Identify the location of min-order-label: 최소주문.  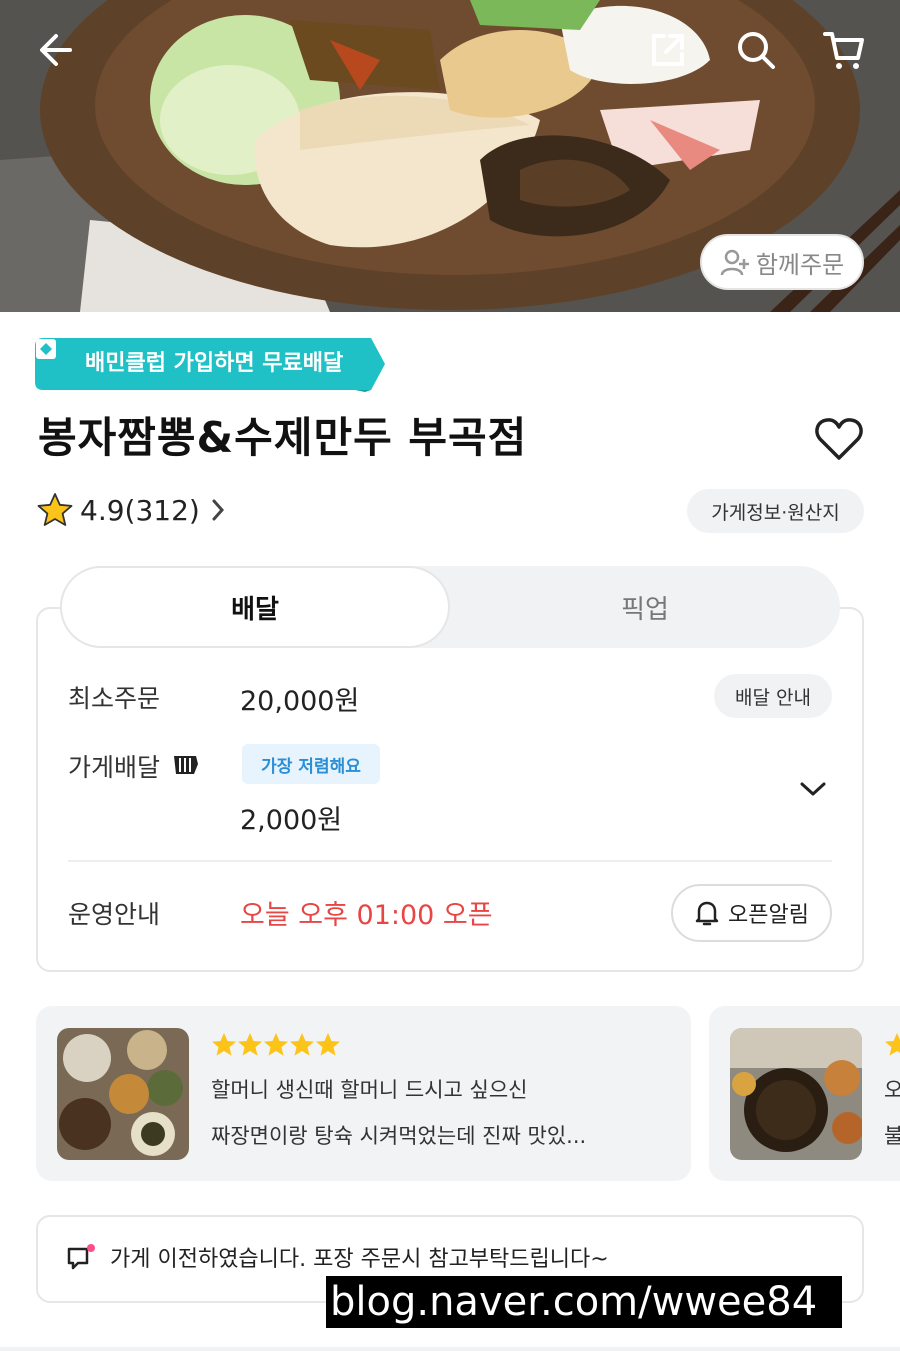
(114, 698).